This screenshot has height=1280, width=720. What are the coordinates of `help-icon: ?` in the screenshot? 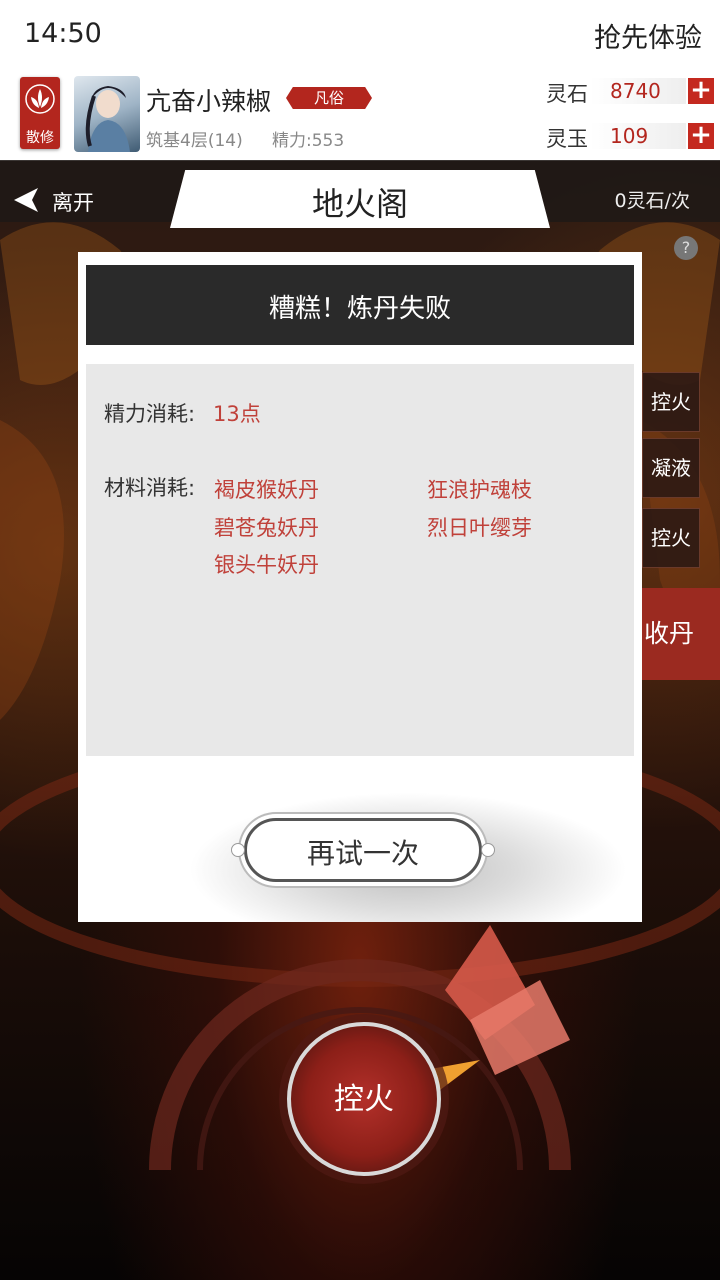 It's located at (686, 248).